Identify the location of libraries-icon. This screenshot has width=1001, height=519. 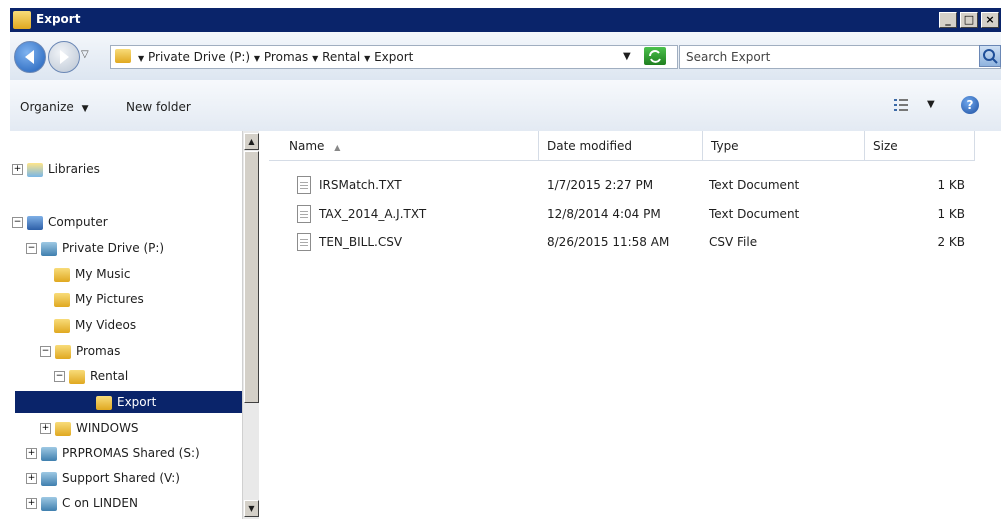
(35, 169).